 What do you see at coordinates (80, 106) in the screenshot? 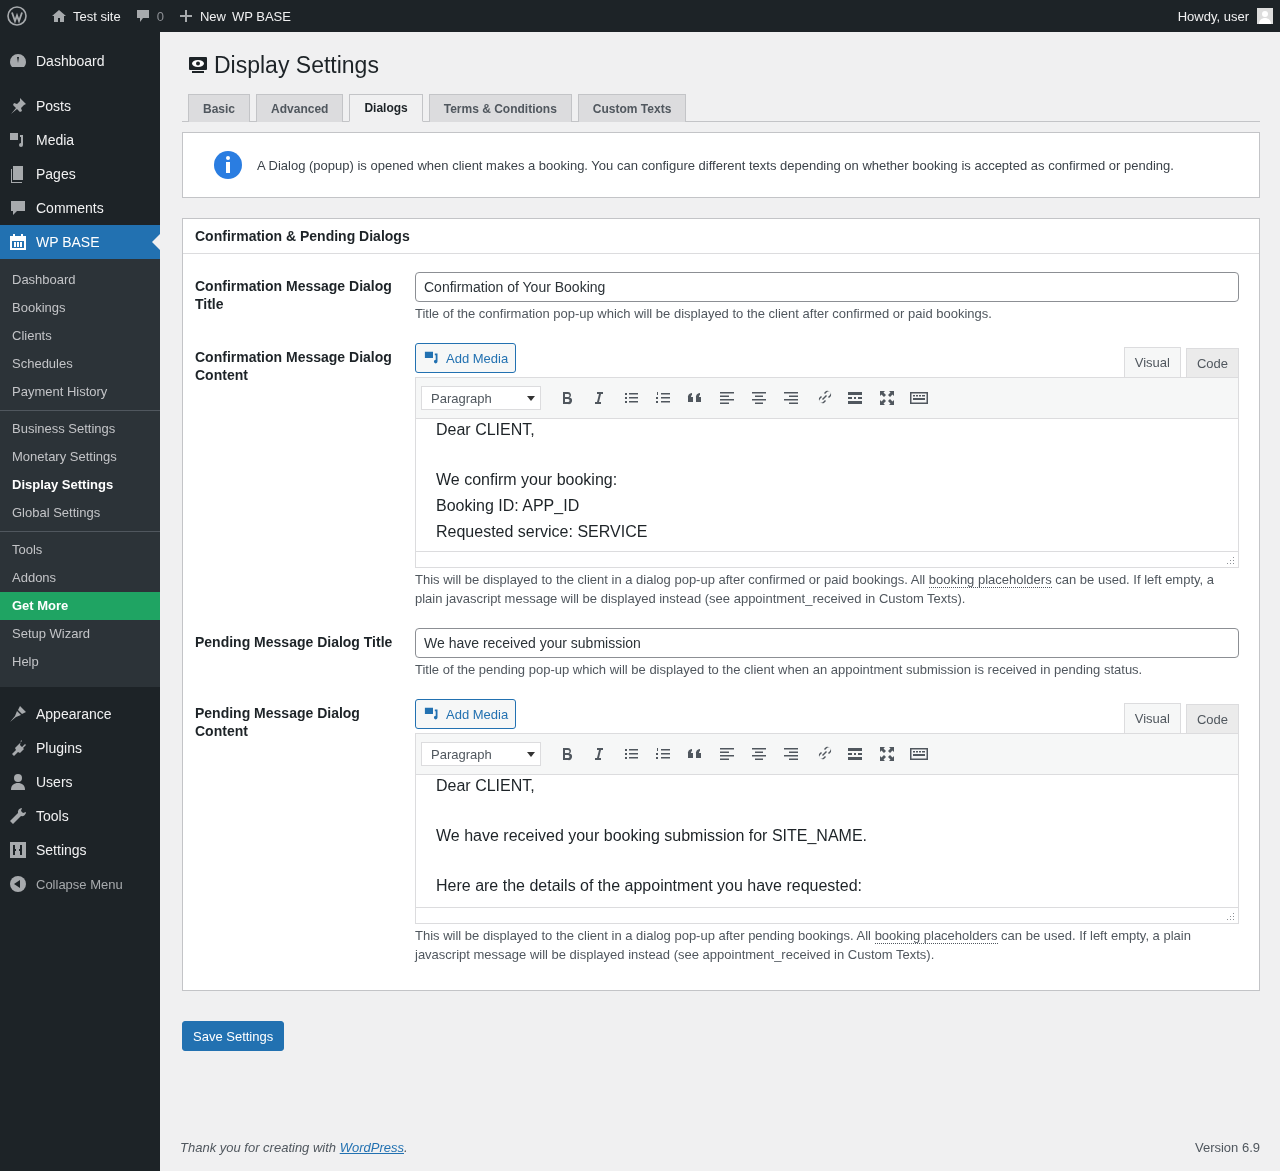
I see `menu-item: Posts` at bounding box center [80, 106].